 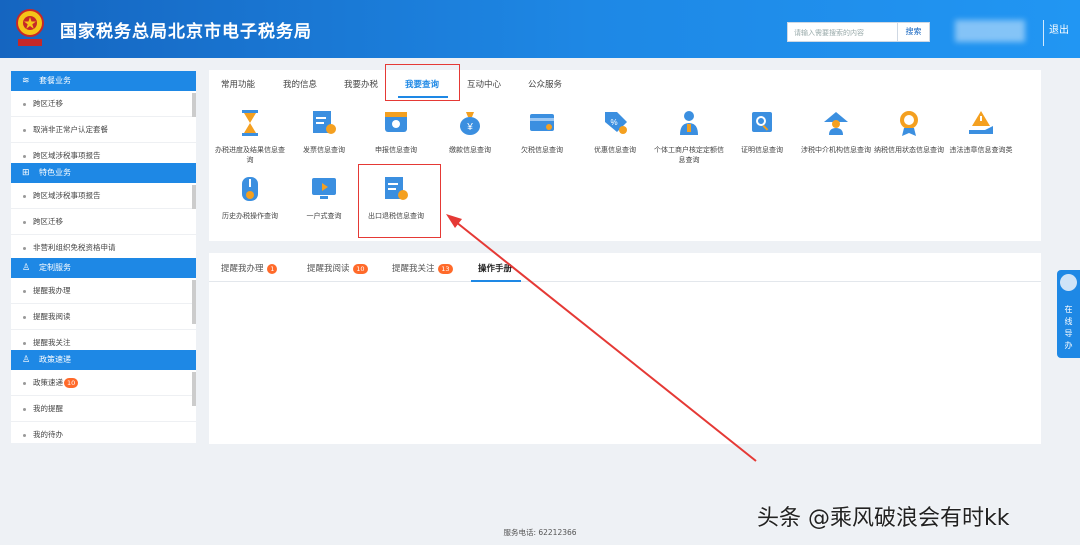 I want to click on money-bag-icon: ¥, so click(x=470, y=123).